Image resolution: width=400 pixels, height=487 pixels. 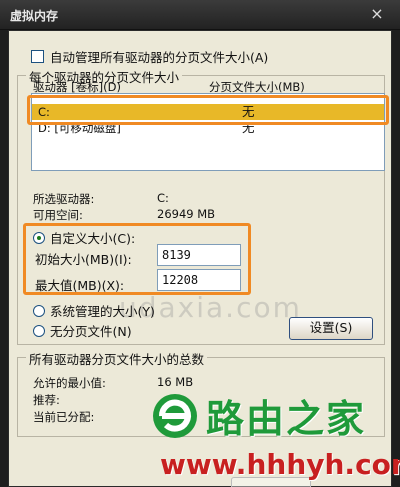 What do you see at coordinates (186, 214) in the screenshot?
I see `free-space-value: 26949 MB` at bounding box center [186, 214].